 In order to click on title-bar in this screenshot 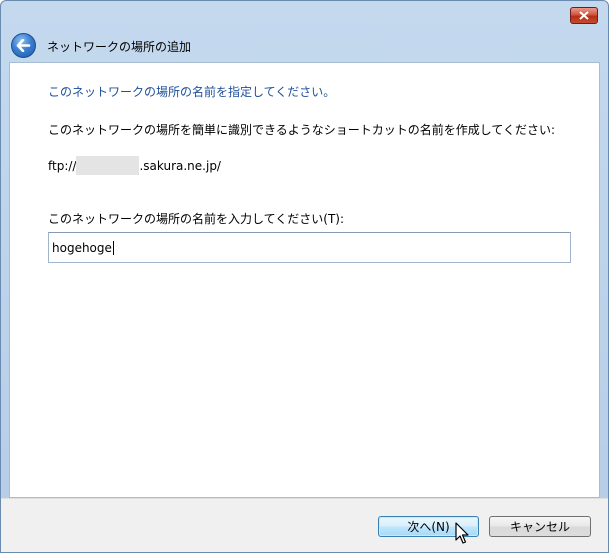, I will do `click(304, 15)`.